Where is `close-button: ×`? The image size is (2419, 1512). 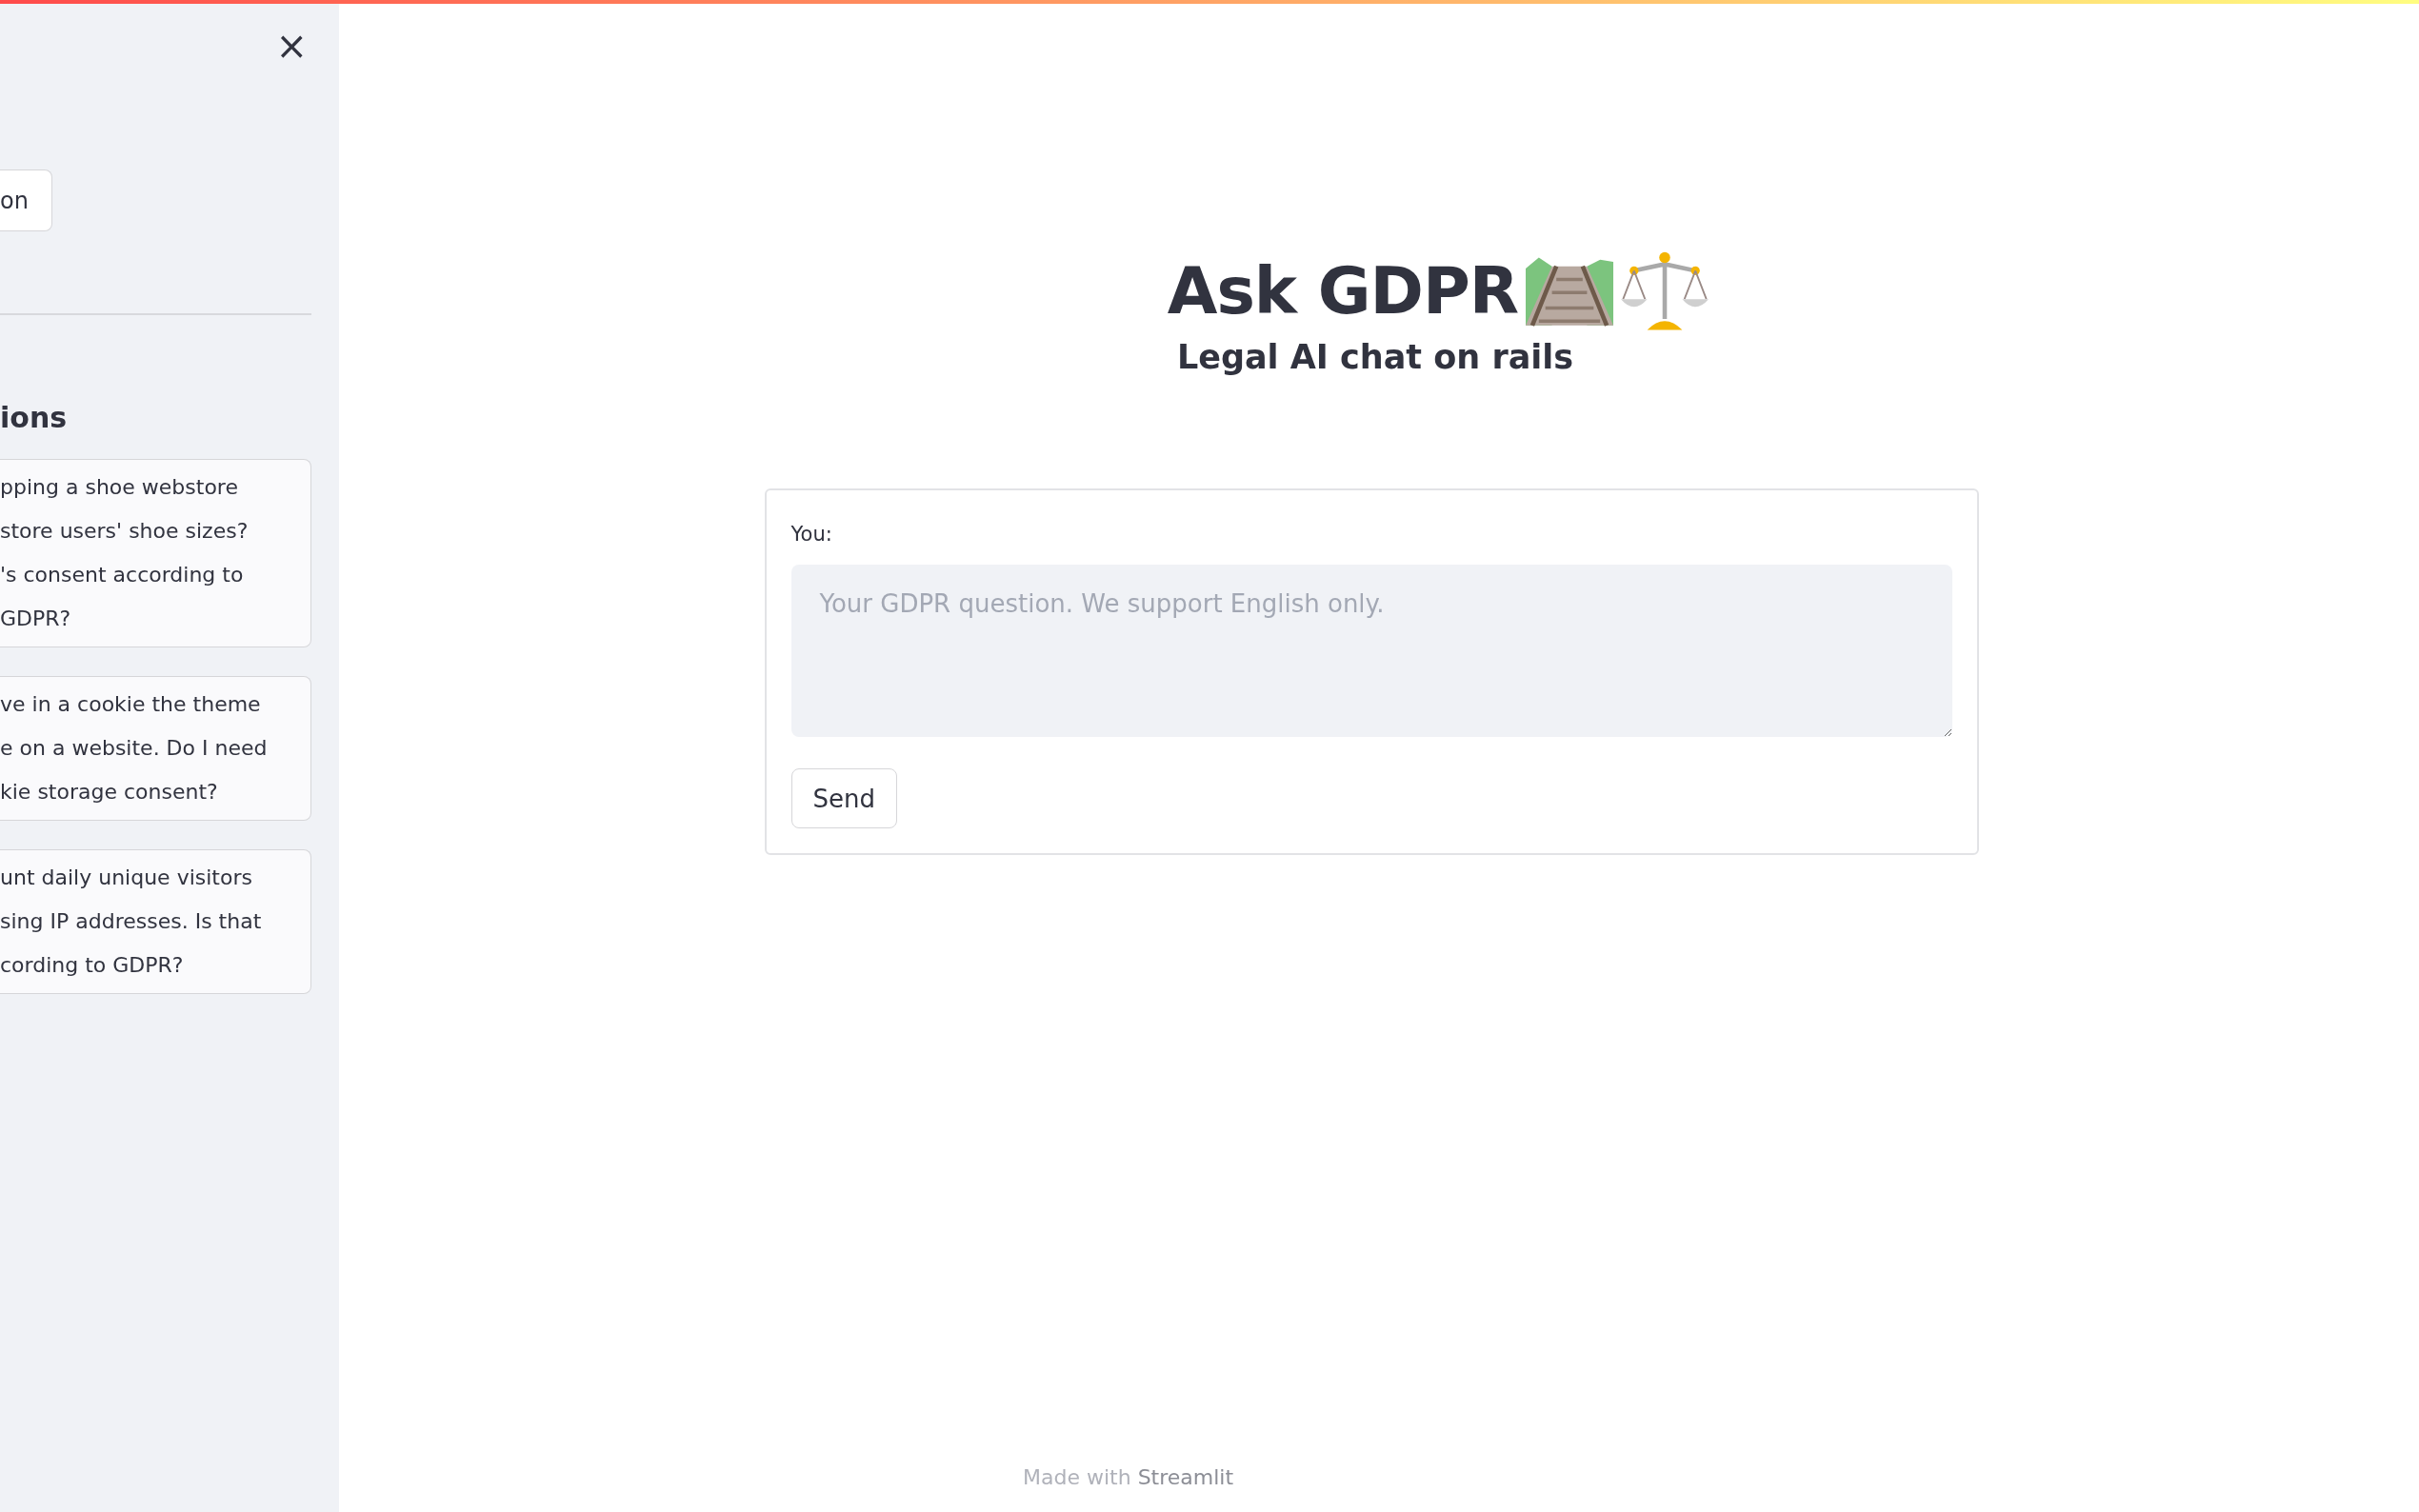 close-button: × is located at coordinates (291, 46).